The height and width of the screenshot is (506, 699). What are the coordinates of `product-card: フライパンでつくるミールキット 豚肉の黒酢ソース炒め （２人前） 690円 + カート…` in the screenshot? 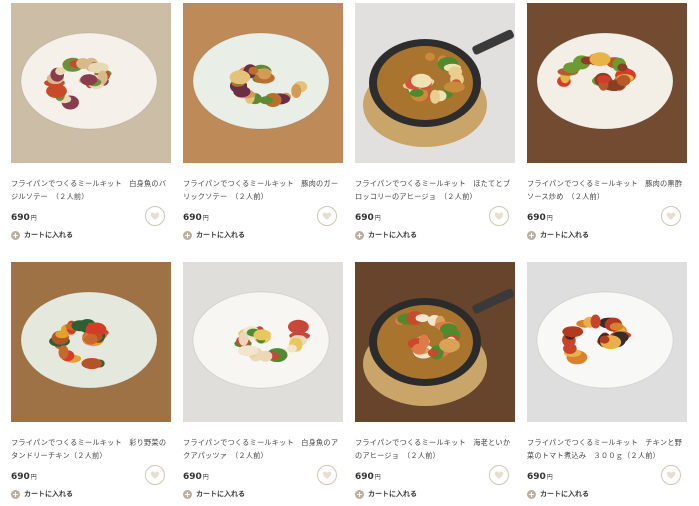 It's located at (607, 121).